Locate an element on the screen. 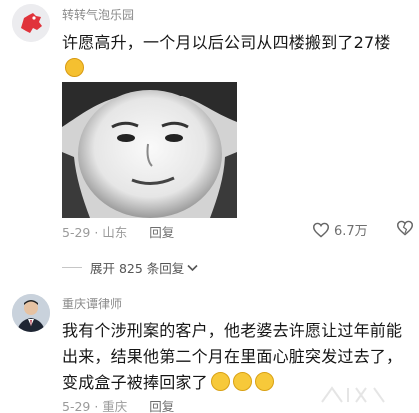 Image resolution: width=419 pixels, height=413 pixels. divider-line is located at coordinates (72, 267).